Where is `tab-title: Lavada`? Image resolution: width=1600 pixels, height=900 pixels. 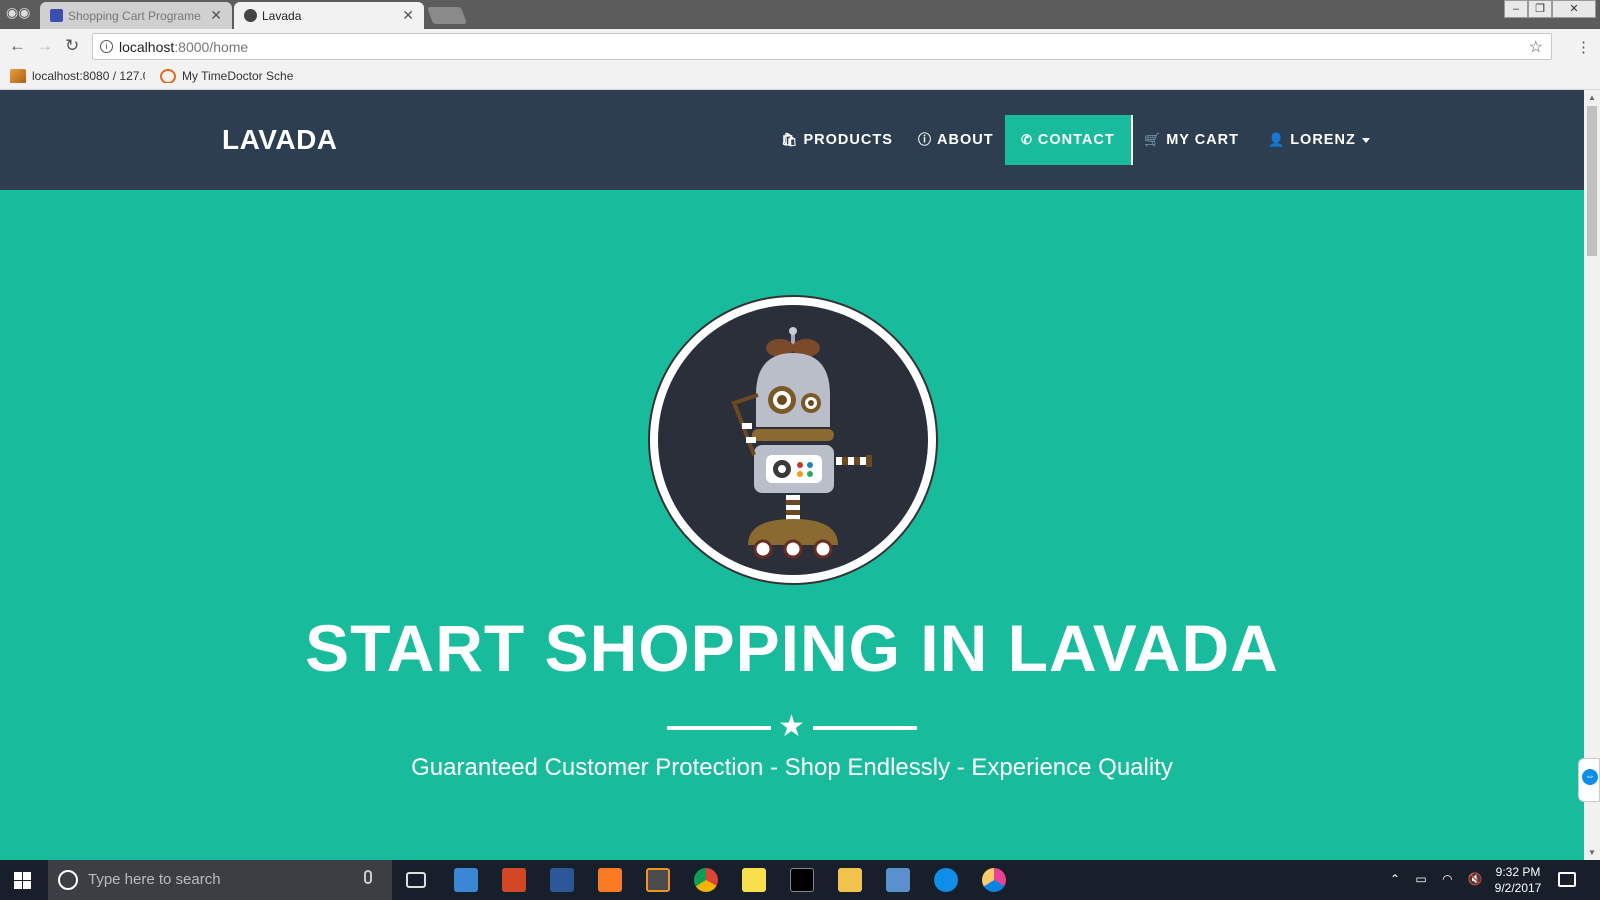 tab-title: Lavada is located at coordinates (282, 16).